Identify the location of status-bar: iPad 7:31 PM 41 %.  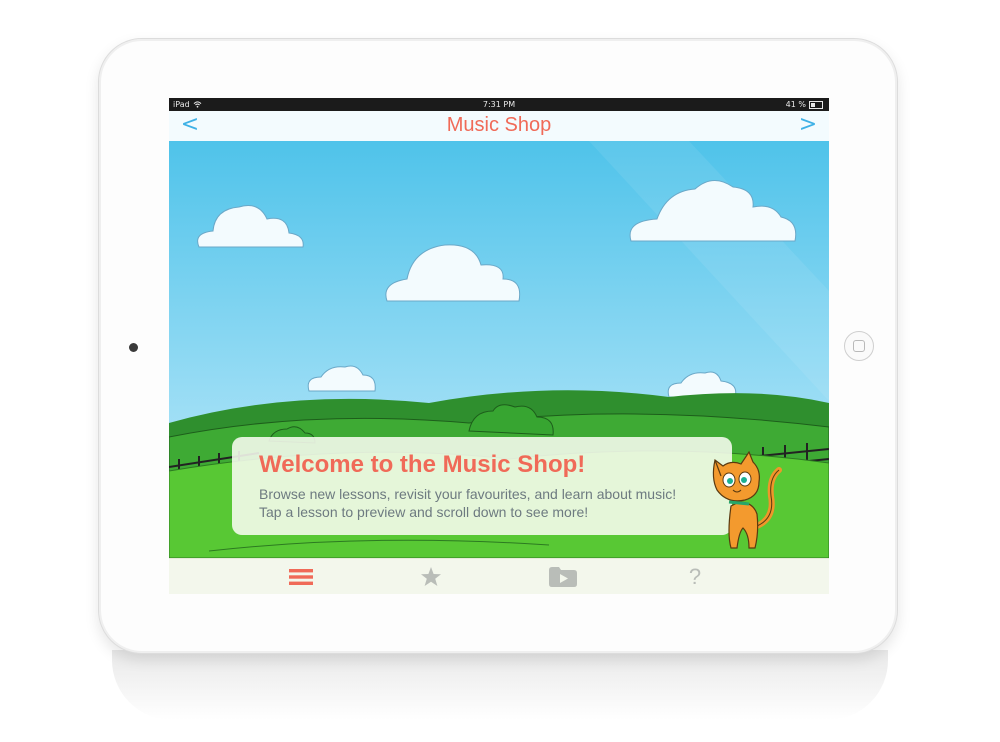
(499, 104).